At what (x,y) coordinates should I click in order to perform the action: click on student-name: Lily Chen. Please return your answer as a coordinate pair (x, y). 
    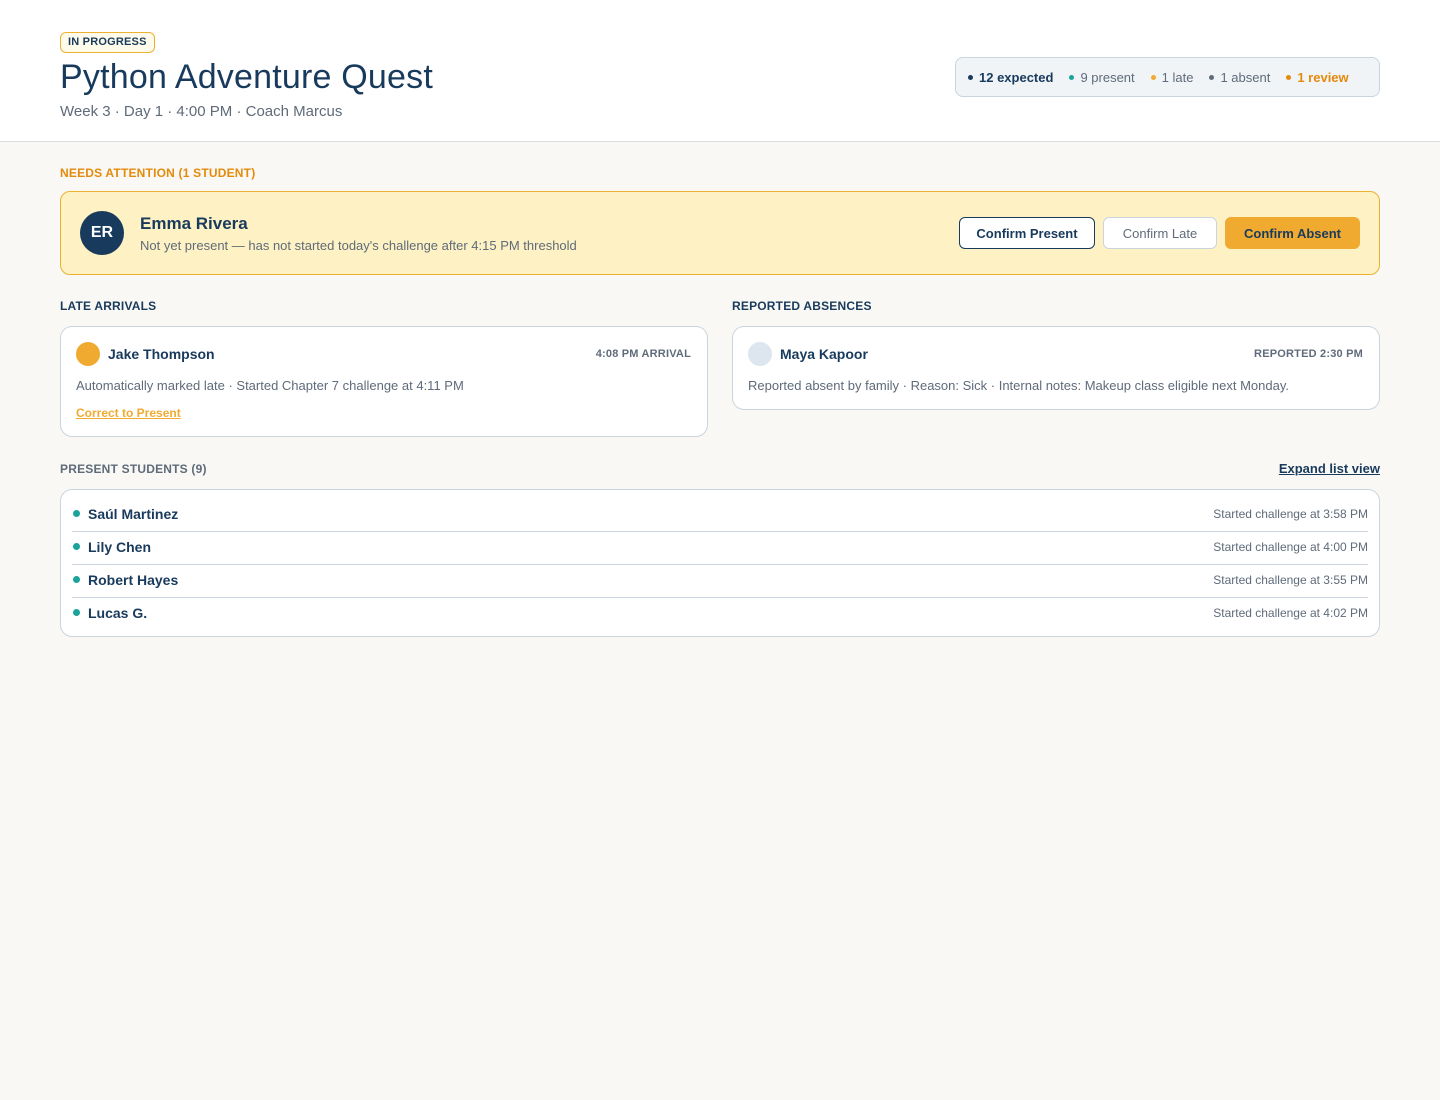
    Looking at the image, I should click on (120, 547).